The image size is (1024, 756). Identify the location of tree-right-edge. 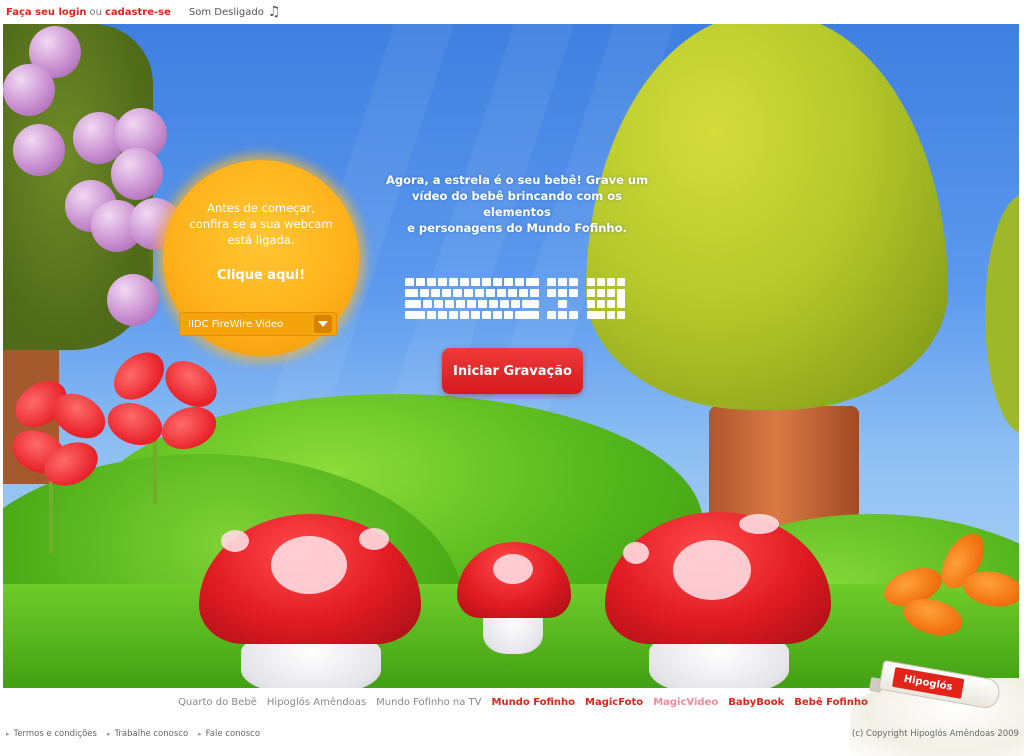
(1002, 314).